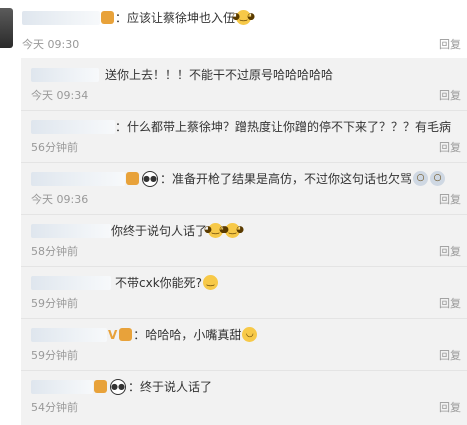 The image size is (467, 425). I want to click on reply-time: 54分钟前, so click(54, 407).